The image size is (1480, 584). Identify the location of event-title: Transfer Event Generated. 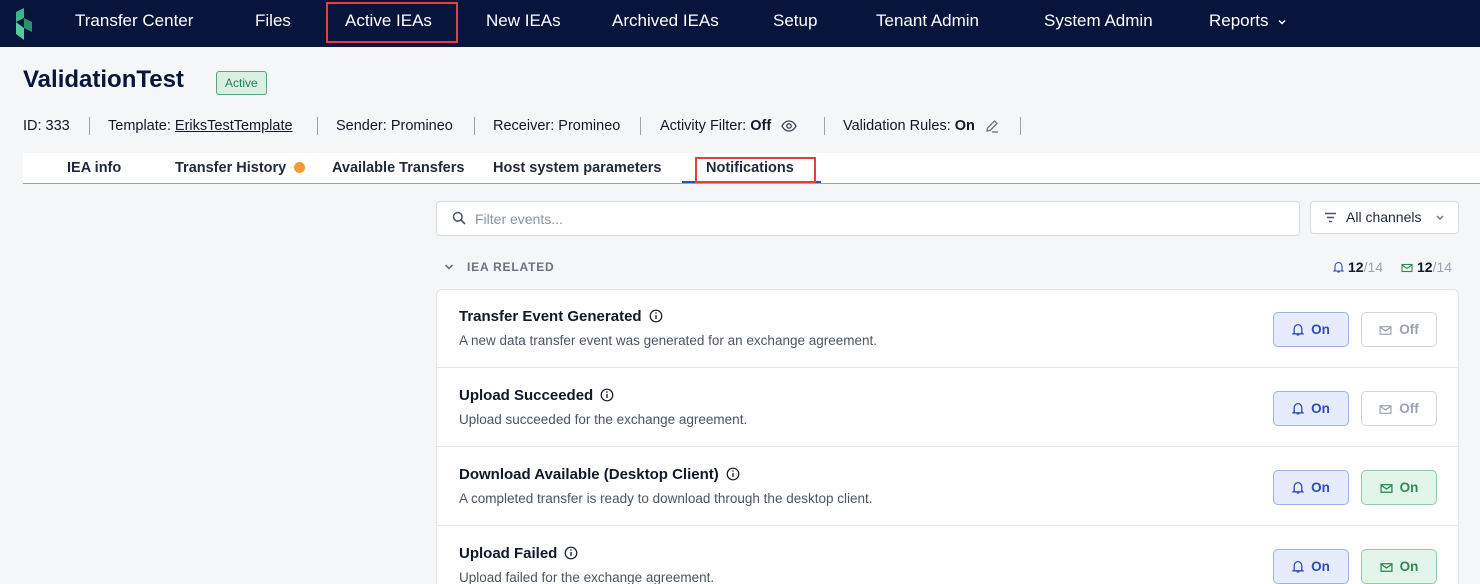
(561, 317).